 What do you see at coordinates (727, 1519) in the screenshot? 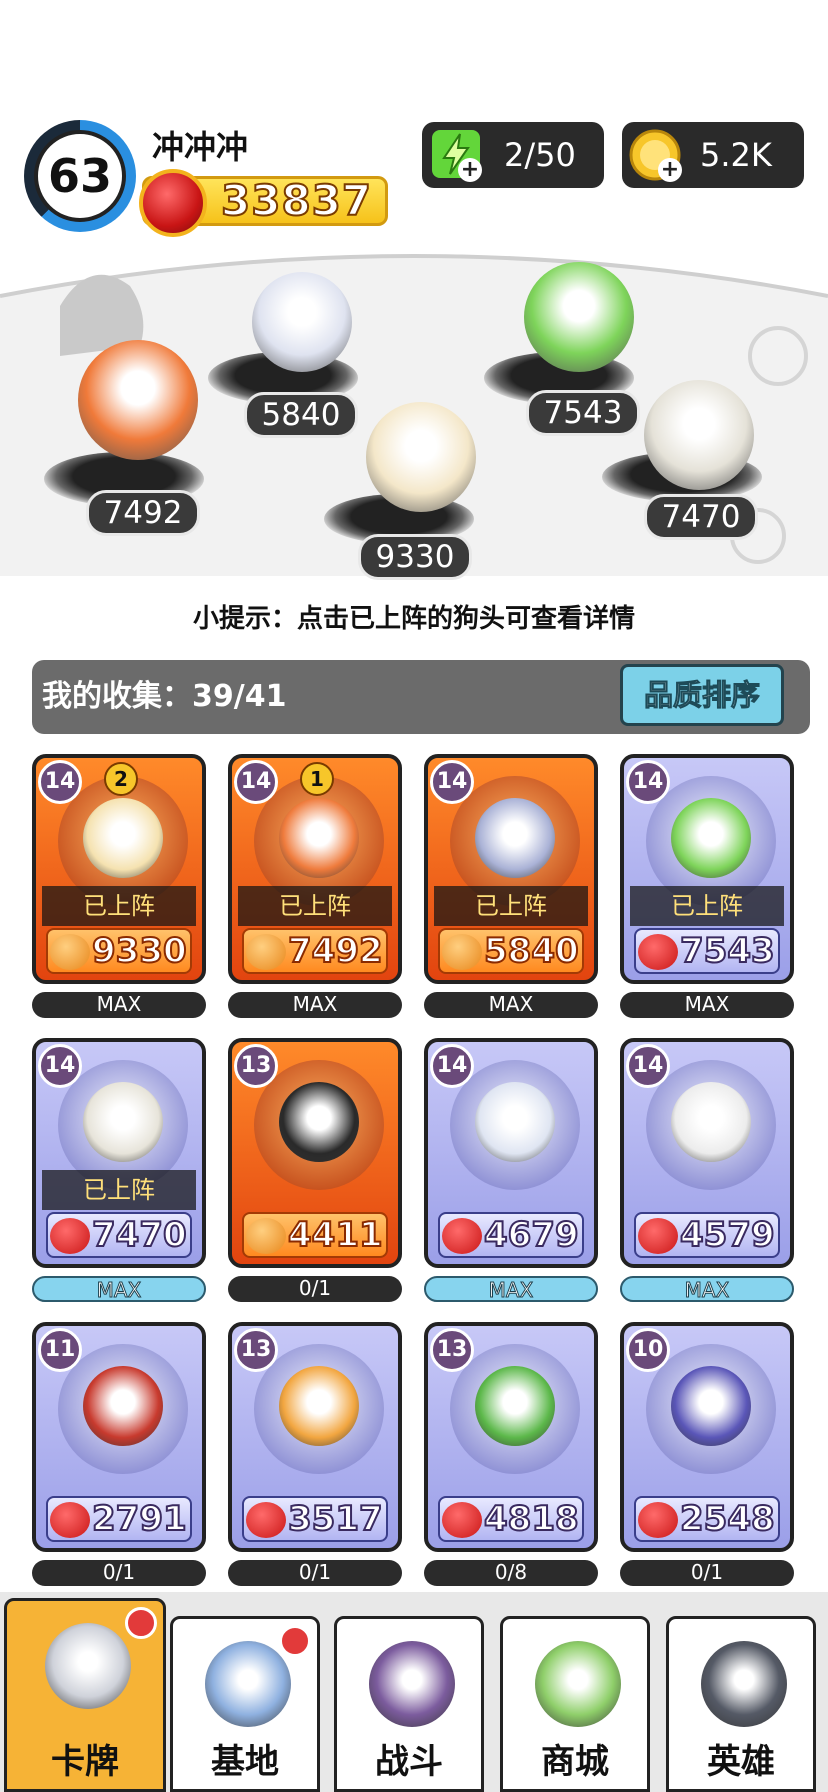
I see `card-power-value: 2548` at bounding box center [727, 1519].